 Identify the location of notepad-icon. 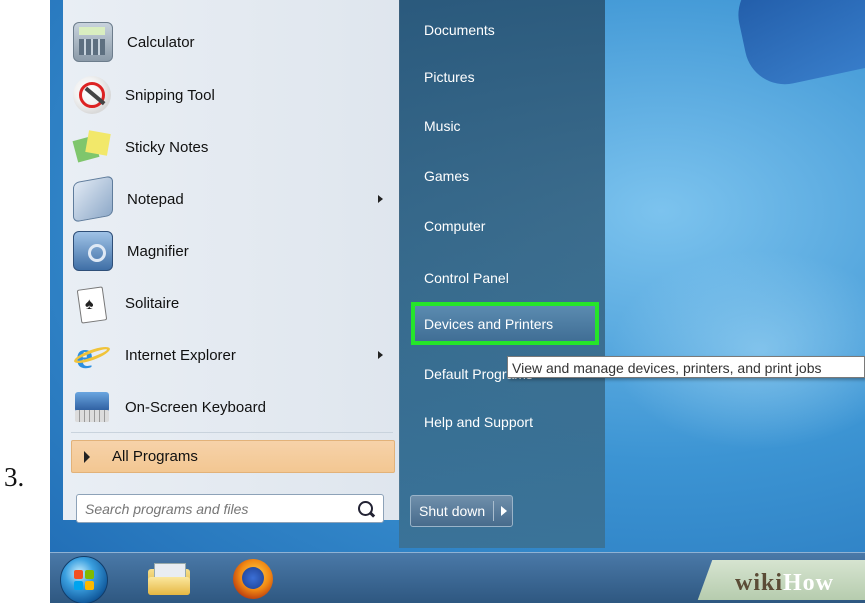
(93, 199).